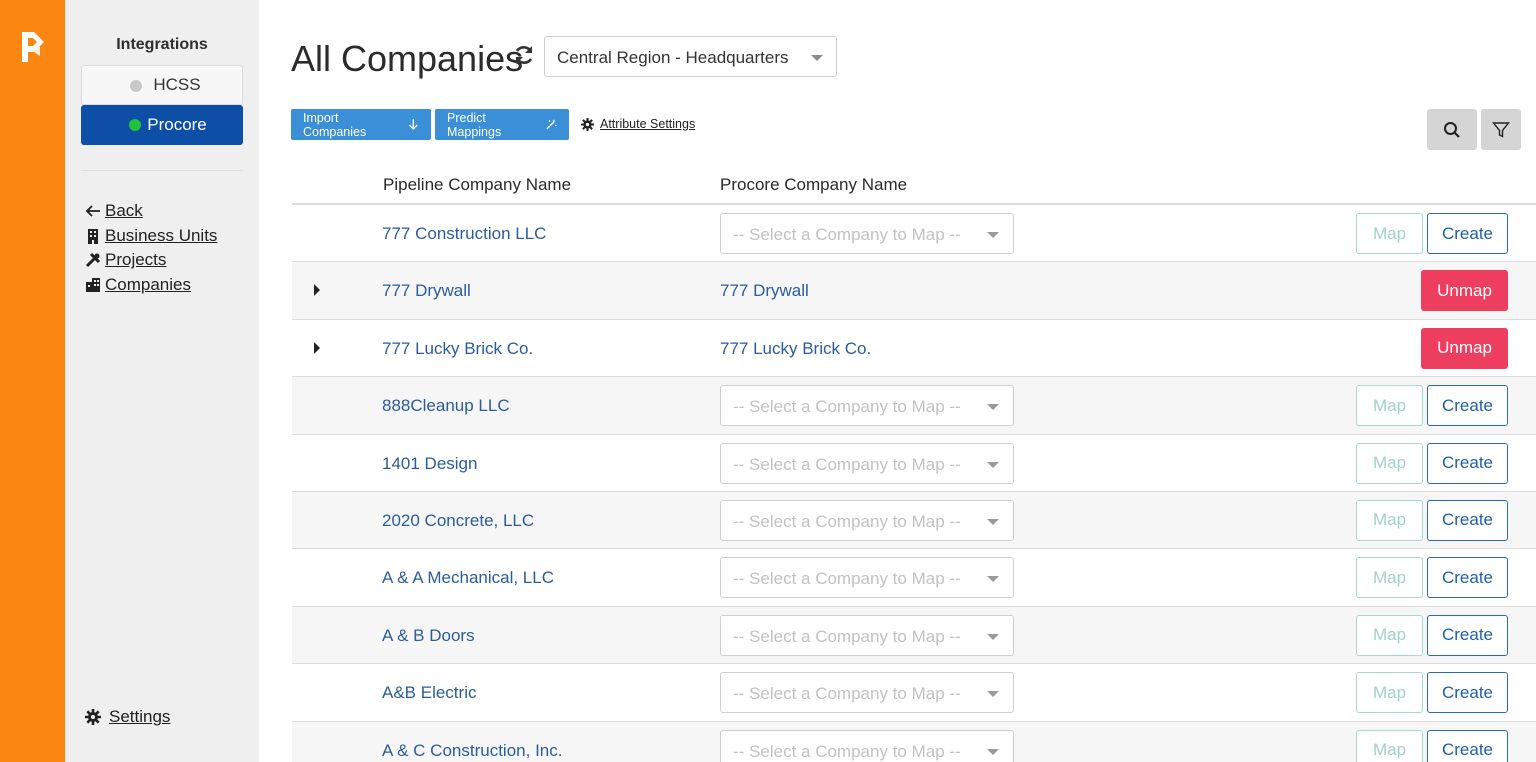 Image resolution: width=1536 pixels, height=762 pixels. I want to click on status-dot-icon, so click(135, 125).